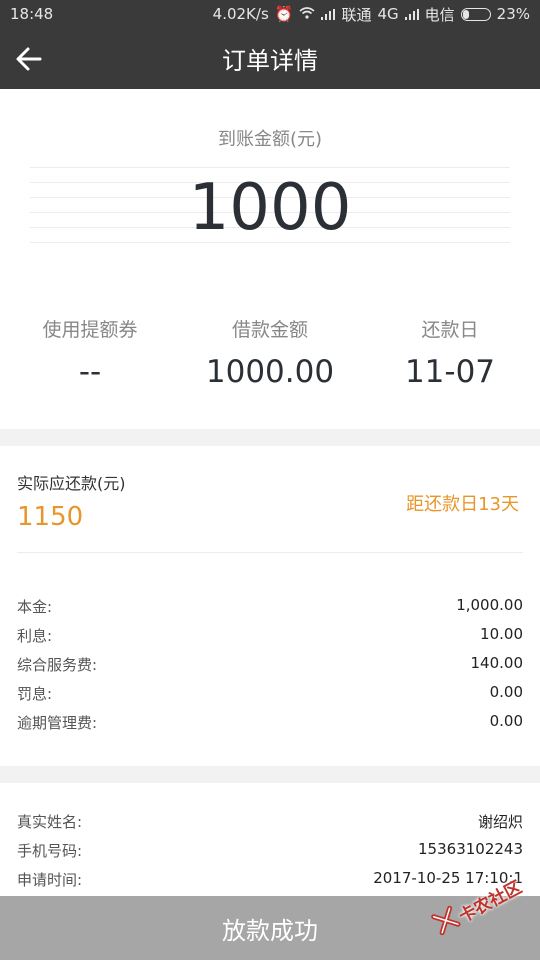 This screenshot has height=960, width=540. I want to click on applicant-row: 手机号码: 15363102243, so click(270, 854).